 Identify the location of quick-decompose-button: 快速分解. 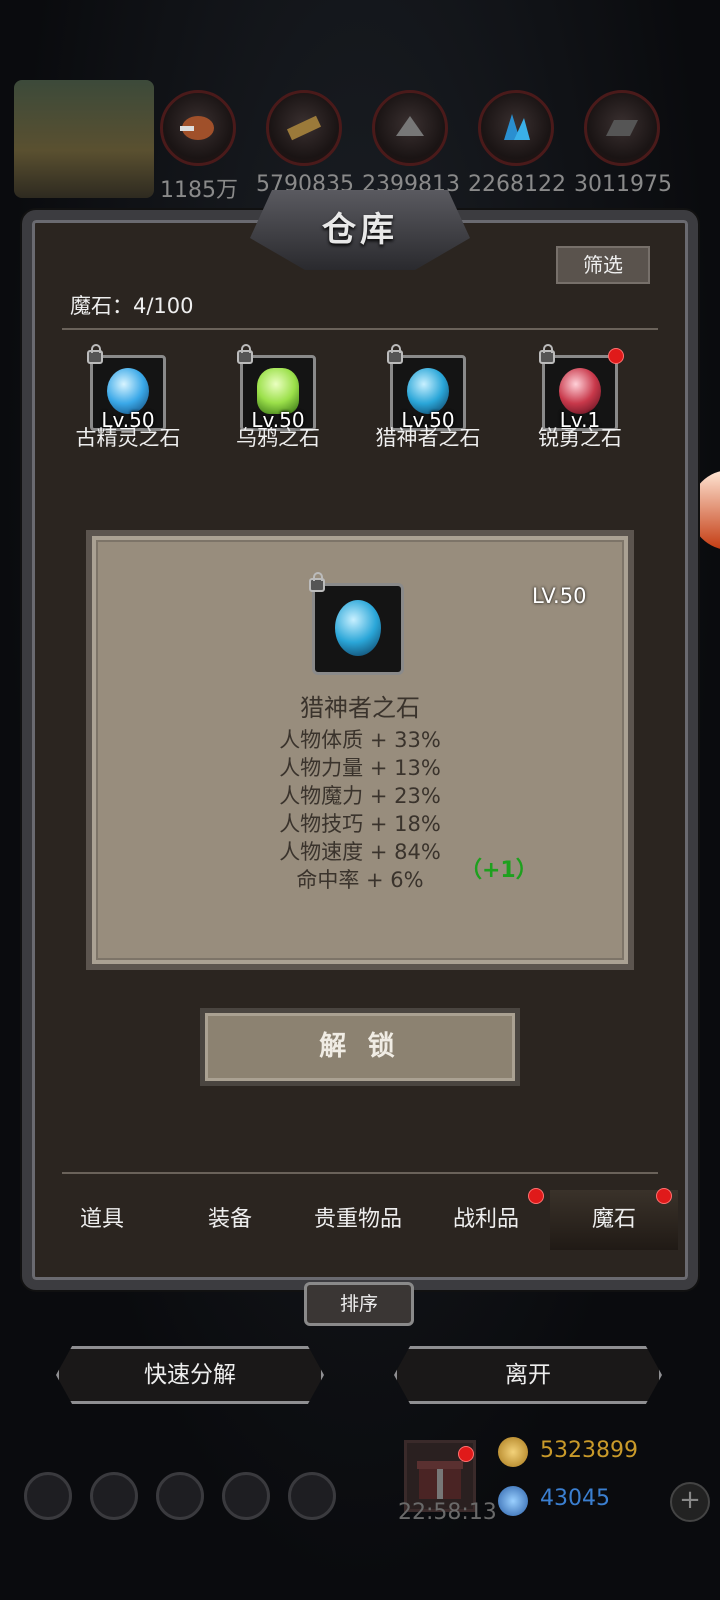
(190, 1375).